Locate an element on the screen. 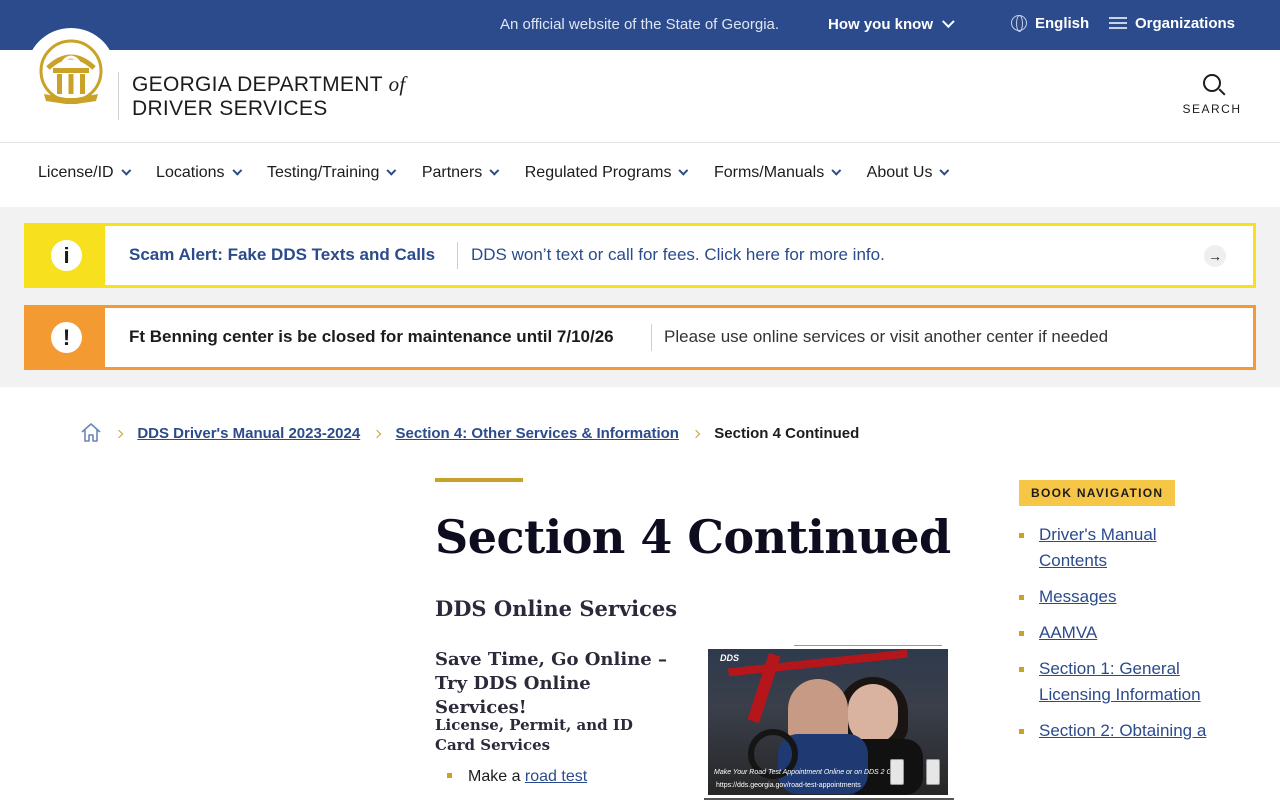  globe-icon is located at coordinates (1019, 23).